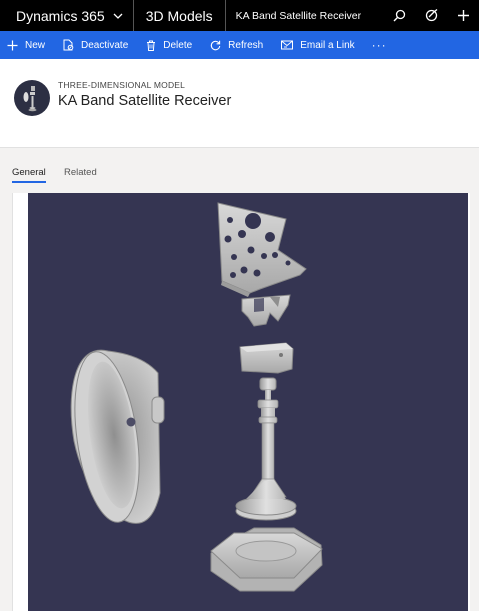 This screenshot has width=479, height=611. I want to click on record-breadcrumb-label: KA Band Satellite Receiver, so click(298, 15).